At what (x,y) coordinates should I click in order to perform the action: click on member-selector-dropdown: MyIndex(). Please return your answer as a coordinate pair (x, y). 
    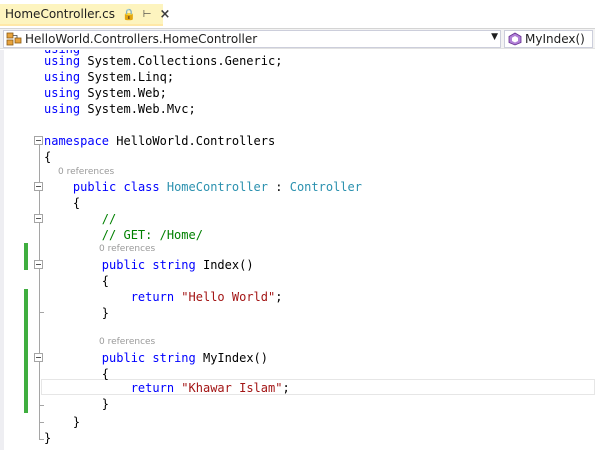
    Looking at the image, I should click on (548, 39).